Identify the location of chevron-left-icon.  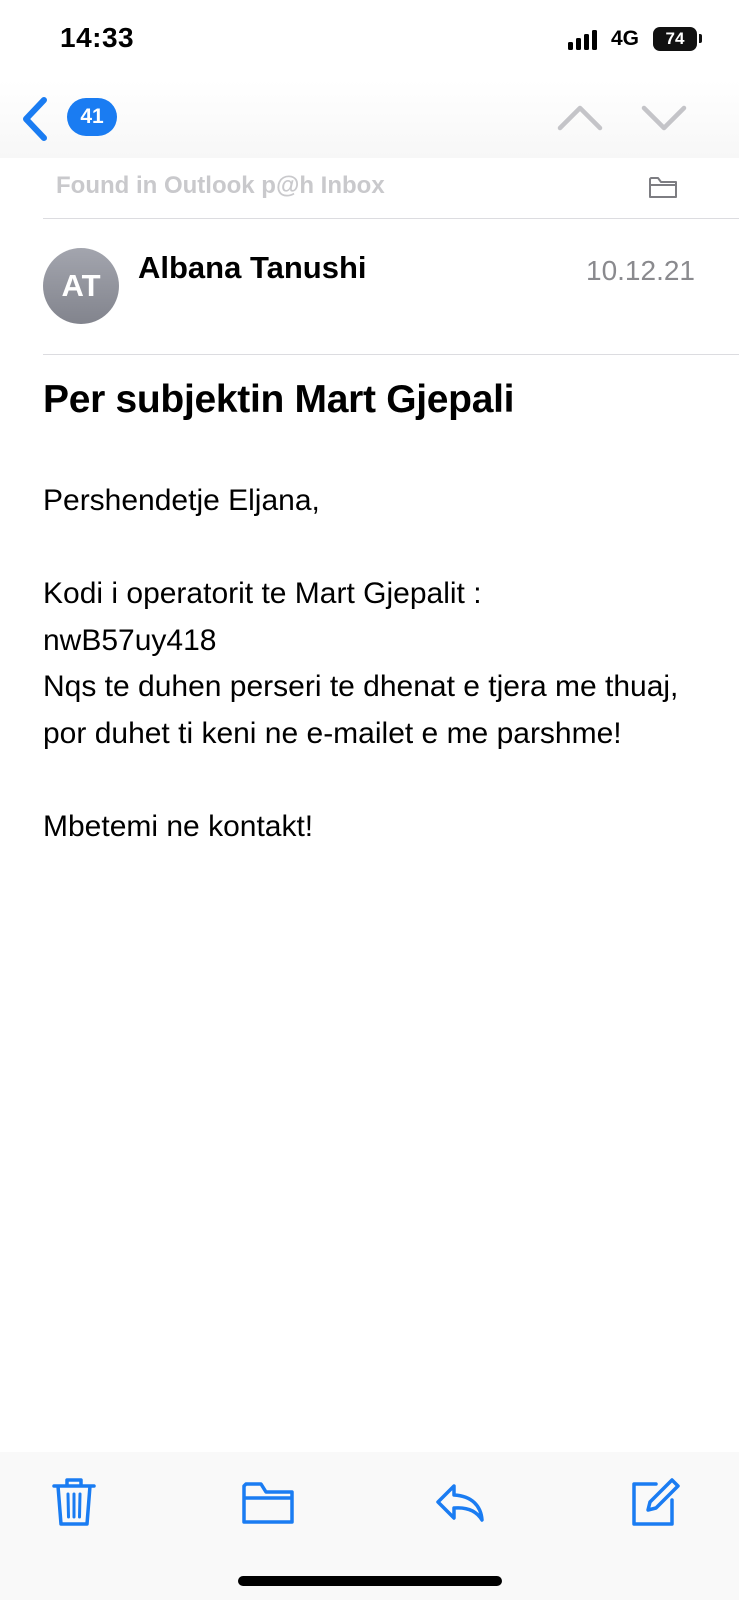
(35, 119).